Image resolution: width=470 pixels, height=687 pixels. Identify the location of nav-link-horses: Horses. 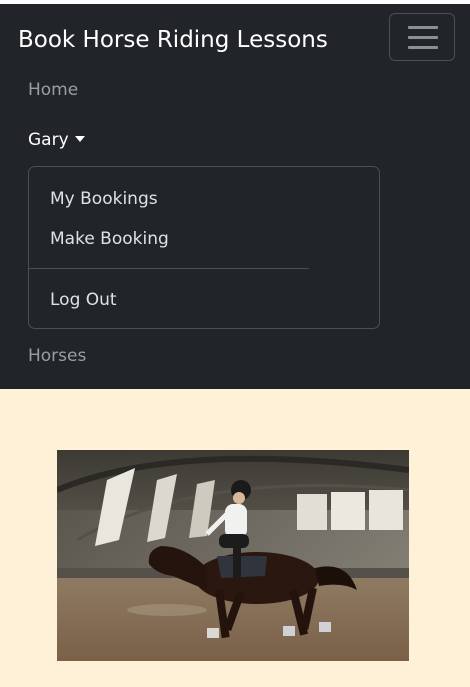
(57, 356).